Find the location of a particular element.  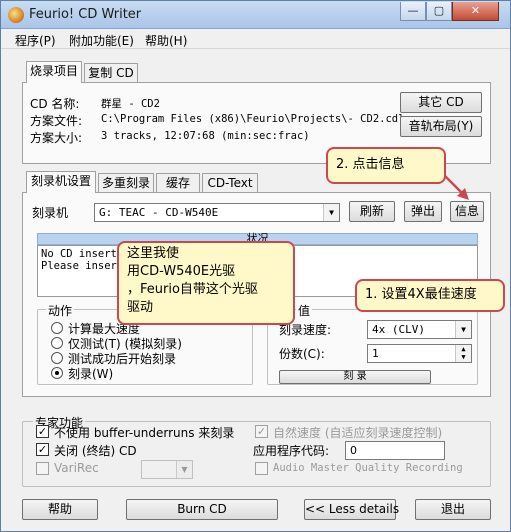

tab-writer-settings: 刻录机设置 is located at coordinates (61, 182).